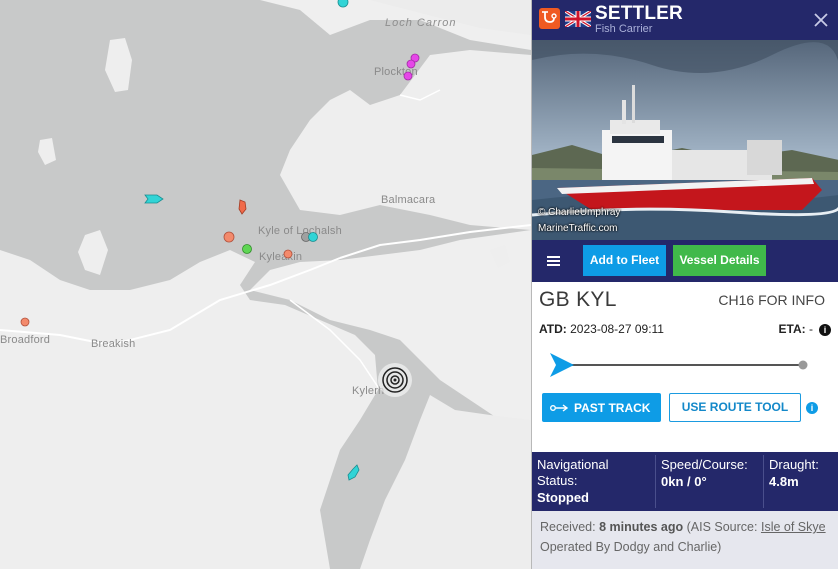  Describe the element at coordinates (801, 481) in the screenshot. I see `draught: Draught: 4.8m` at that location.